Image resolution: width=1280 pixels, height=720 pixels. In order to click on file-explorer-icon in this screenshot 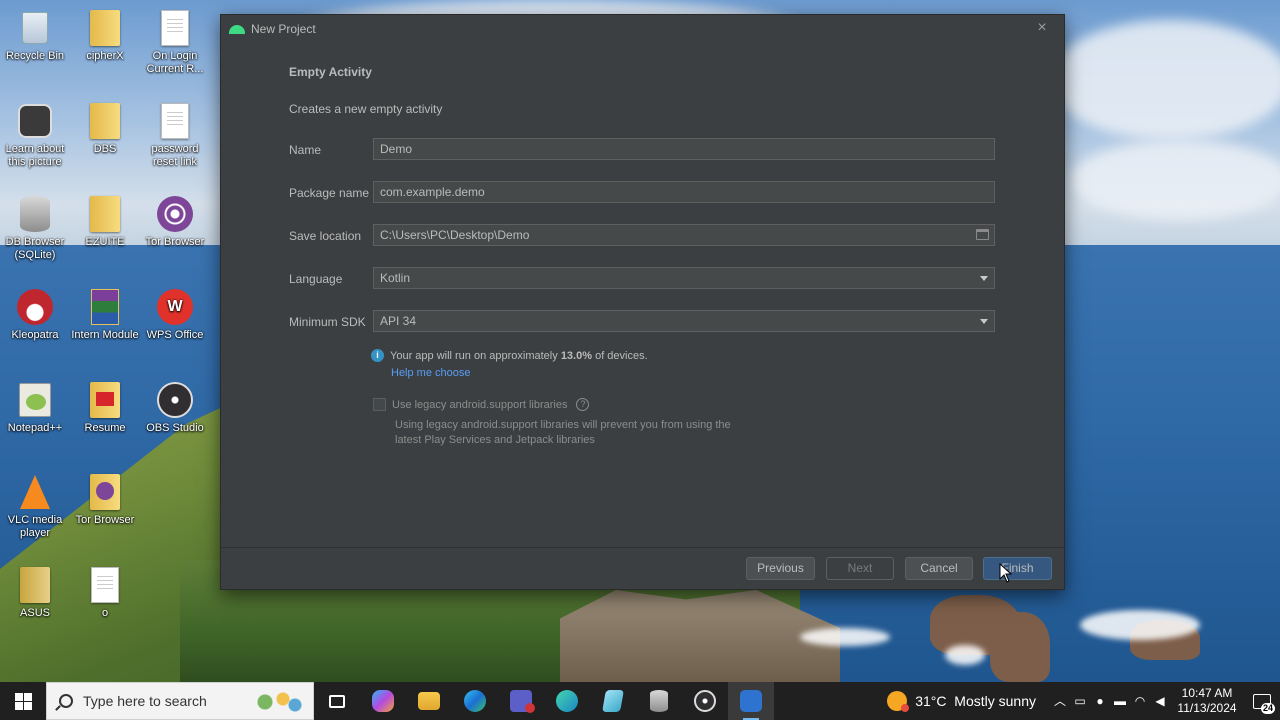, I will do `click(429, 701)`.